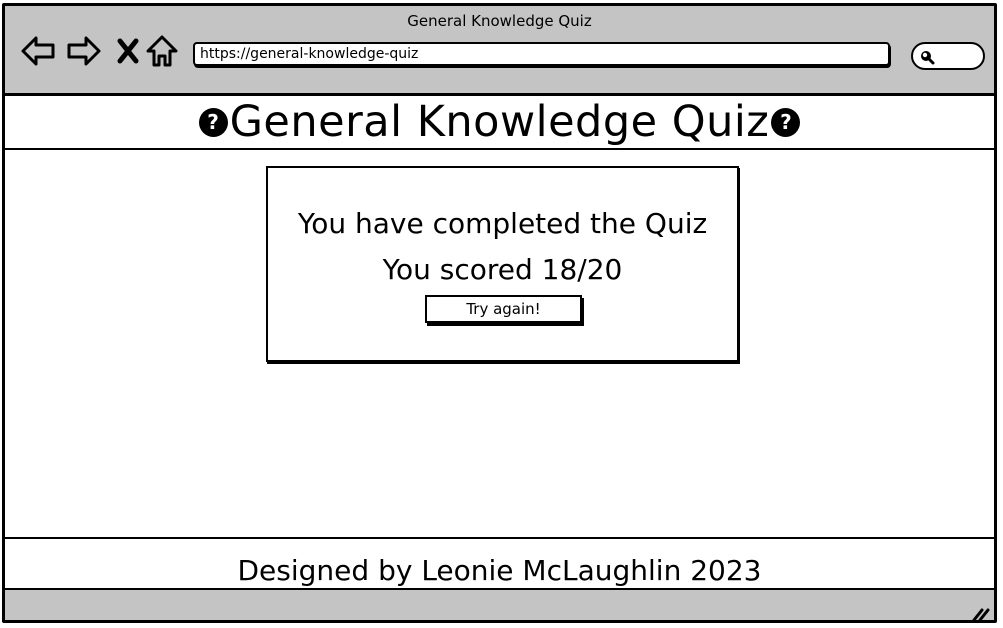  I want to click on page-title: General Knowledge Quiz, so click(499, 122).